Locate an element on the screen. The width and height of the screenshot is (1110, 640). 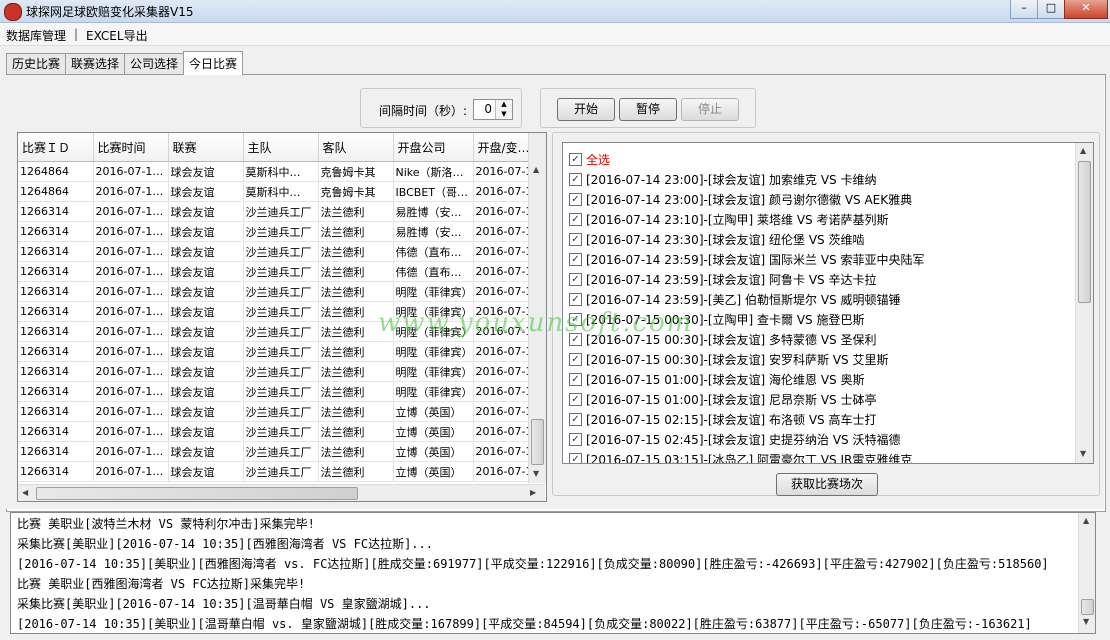
stepper-down-icon: ▼ is located at coordinates (504, 114).